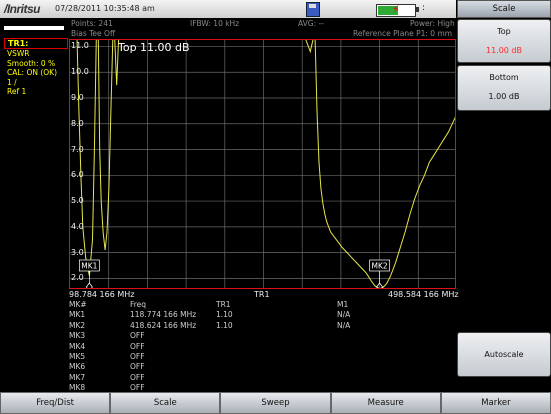  I want to click on battery-icon: ⚡, so click(396, 10).